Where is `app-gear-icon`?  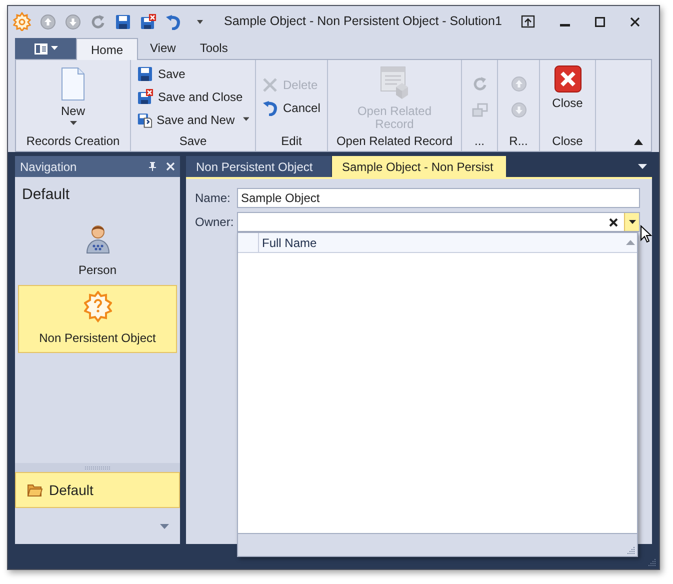
app-gear-icon is located at coordinates (22, 21).